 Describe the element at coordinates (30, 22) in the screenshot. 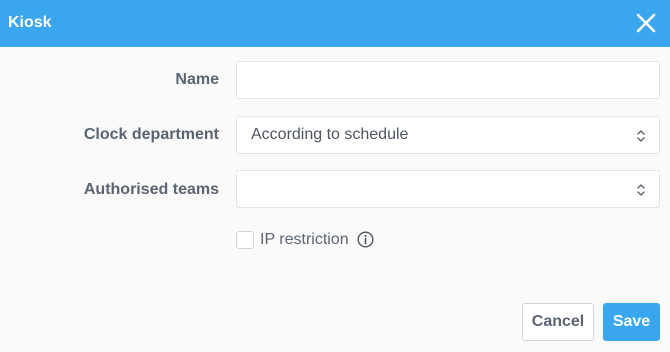

I see `dialog-title: Kiosk` at that location.